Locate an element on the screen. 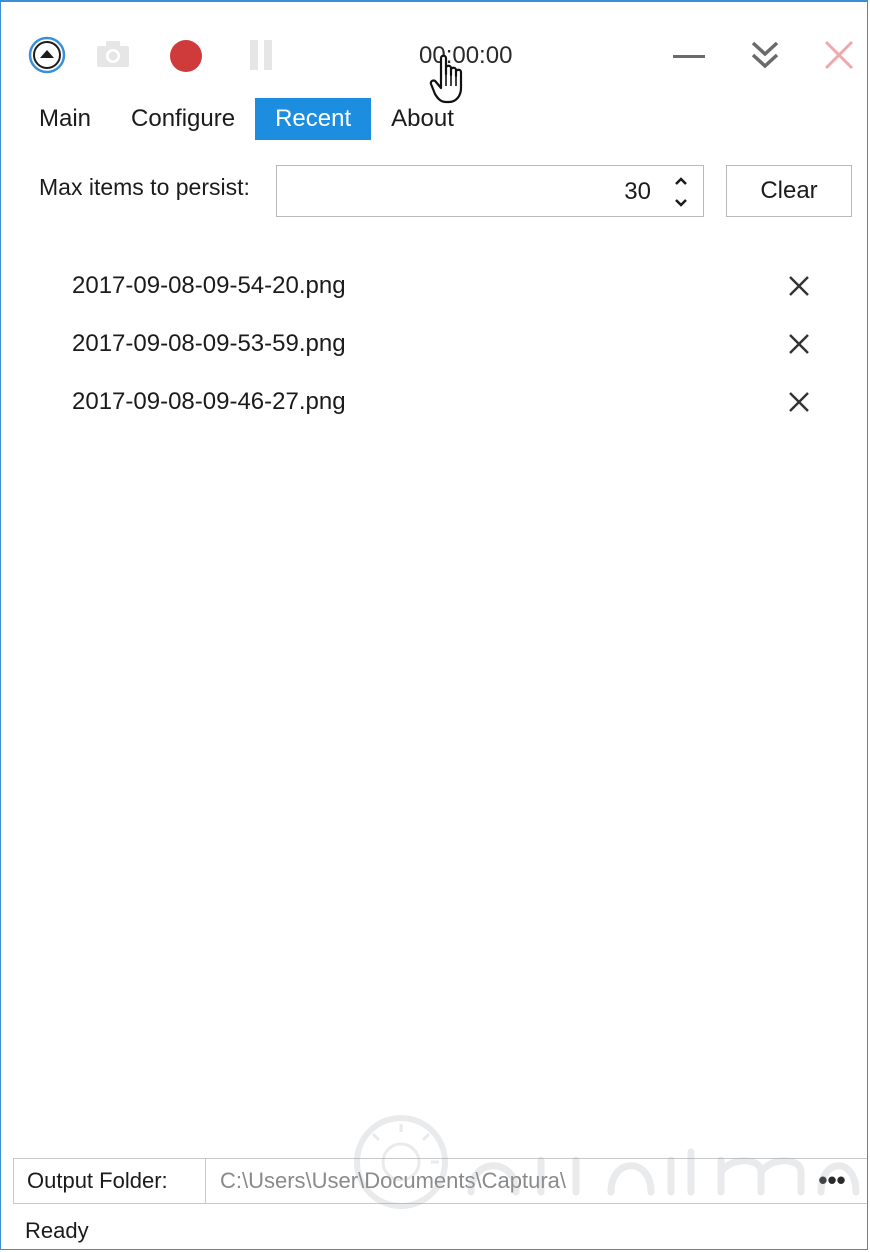 The width and height of the screenshot is (870, 1252). max-items-label: Max items to persist: is located at coordinates (144, 187).